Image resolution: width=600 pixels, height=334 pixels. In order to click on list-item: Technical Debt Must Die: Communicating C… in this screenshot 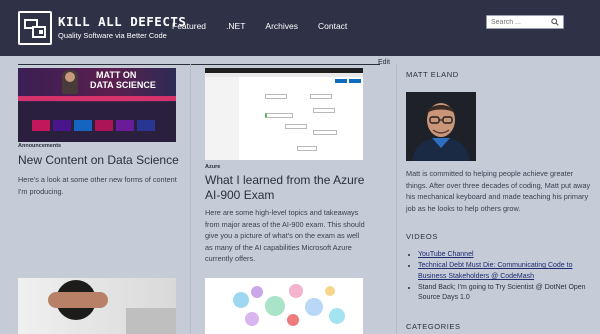, I will do `click(506, 271)`.